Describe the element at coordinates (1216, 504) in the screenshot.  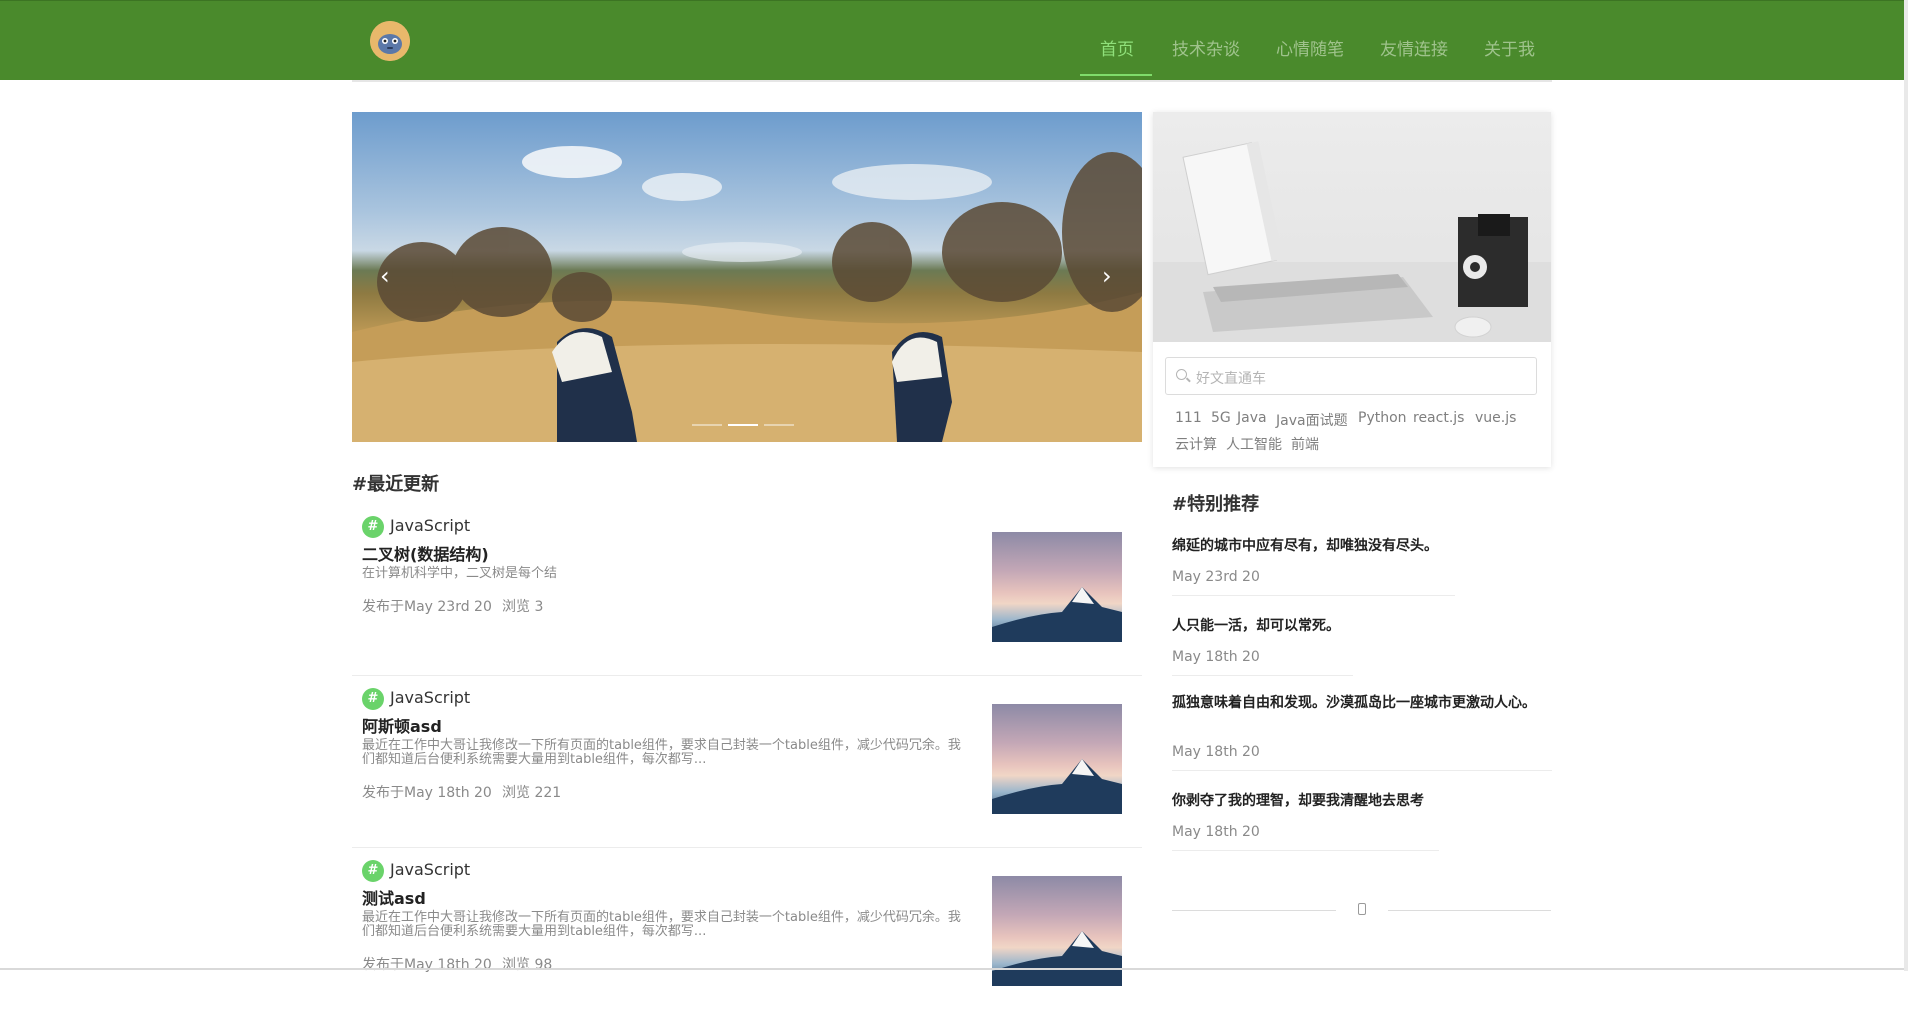
I see `featured-section-title: #特别推荐` at that location.